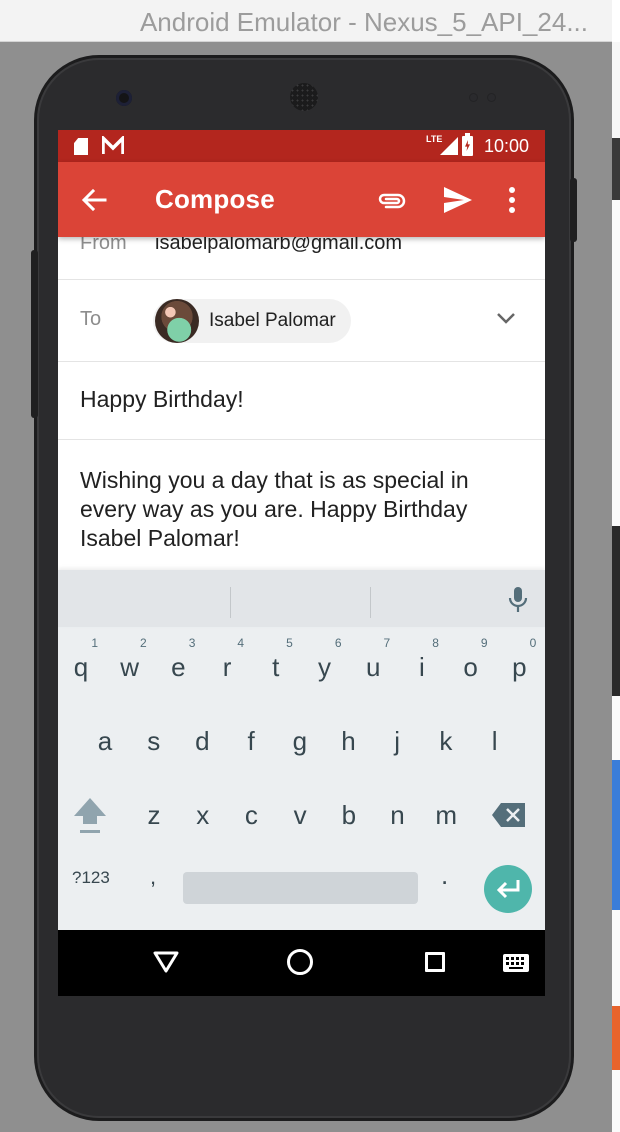  Describe the element at coordinates (162, 399) in the screenshot. I see `subject-field: Happy Birthday!` at that location.